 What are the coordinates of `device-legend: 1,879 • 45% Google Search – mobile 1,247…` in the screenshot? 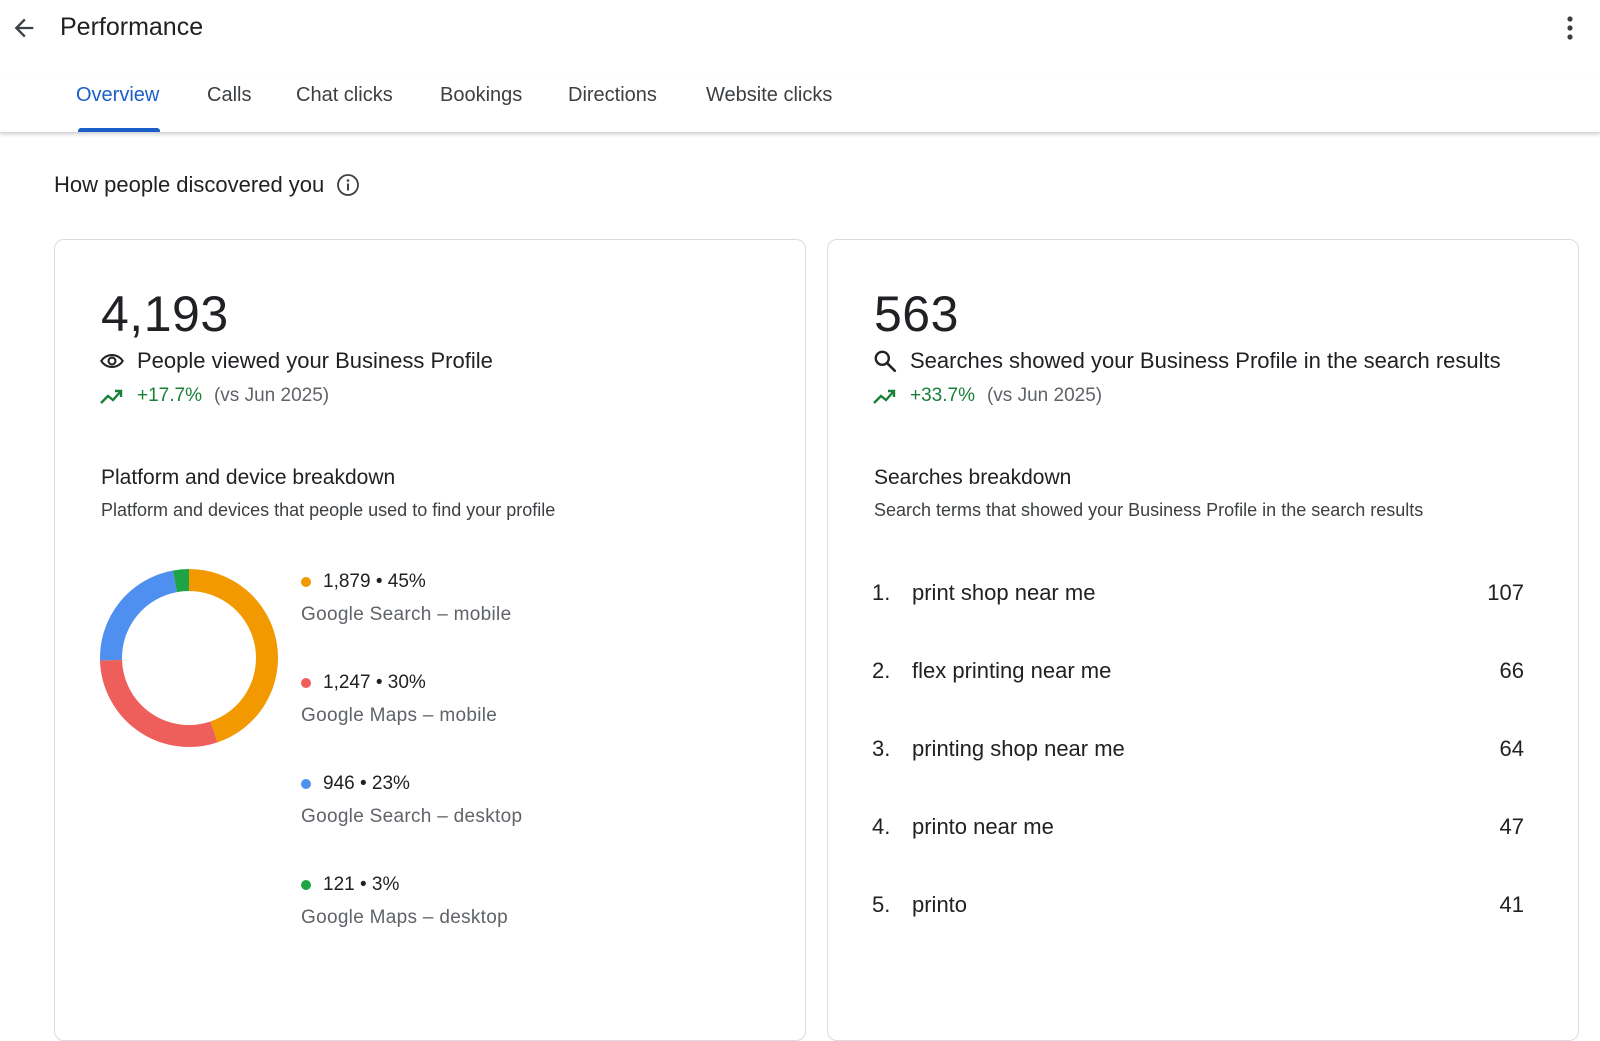 It's located at (411, 772).